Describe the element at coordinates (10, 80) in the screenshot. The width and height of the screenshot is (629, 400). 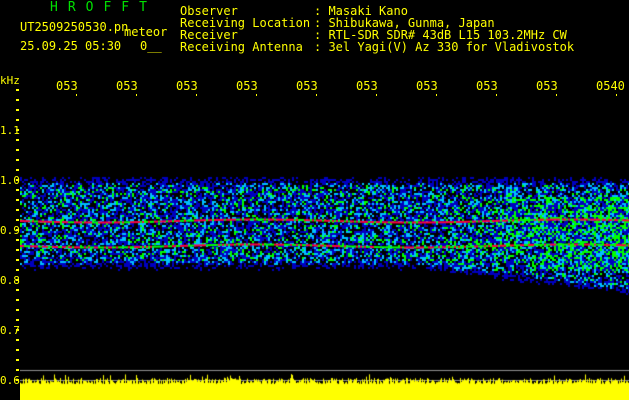
I see `y-axis-label: kHz` at that location.